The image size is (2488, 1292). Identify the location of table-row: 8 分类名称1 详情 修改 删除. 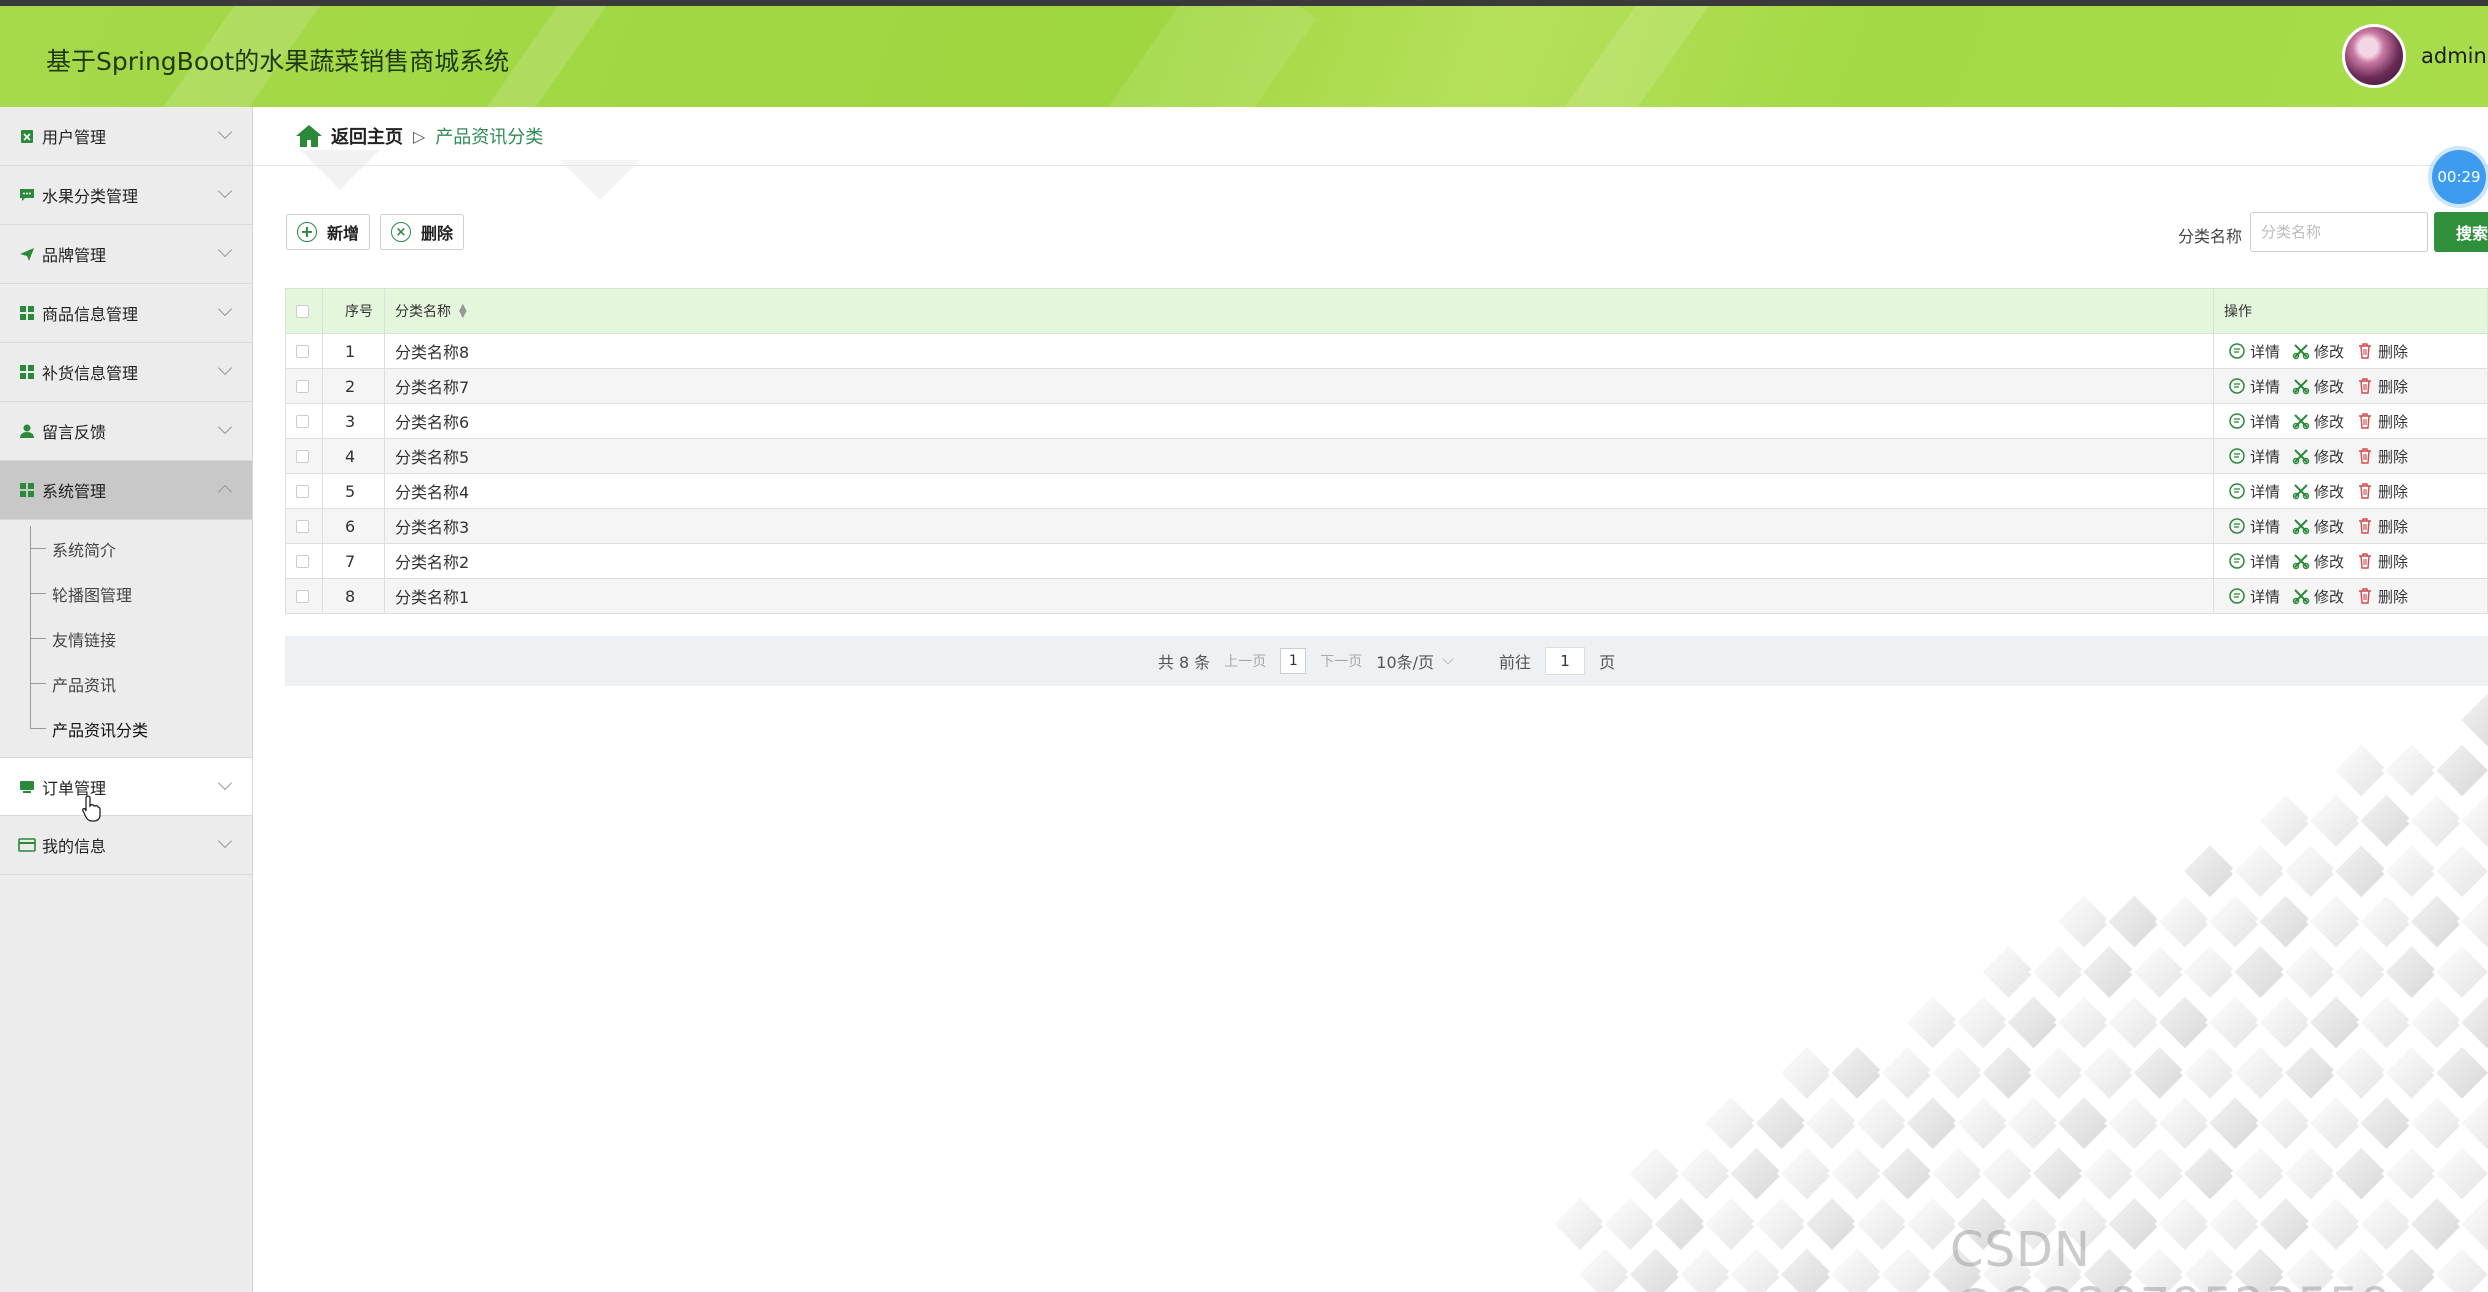
(1386, 596).